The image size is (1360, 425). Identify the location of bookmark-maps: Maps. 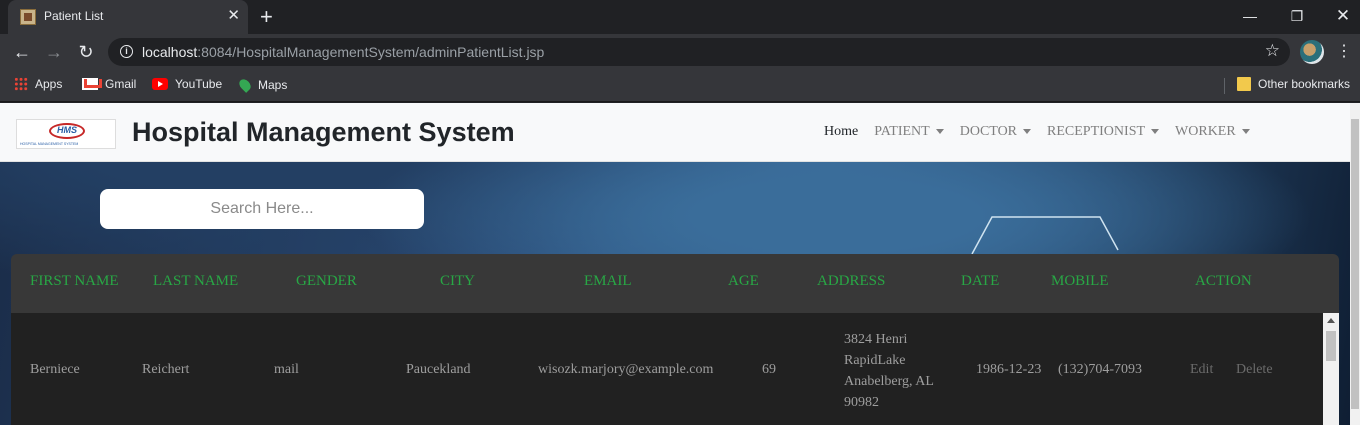
(262, 85).